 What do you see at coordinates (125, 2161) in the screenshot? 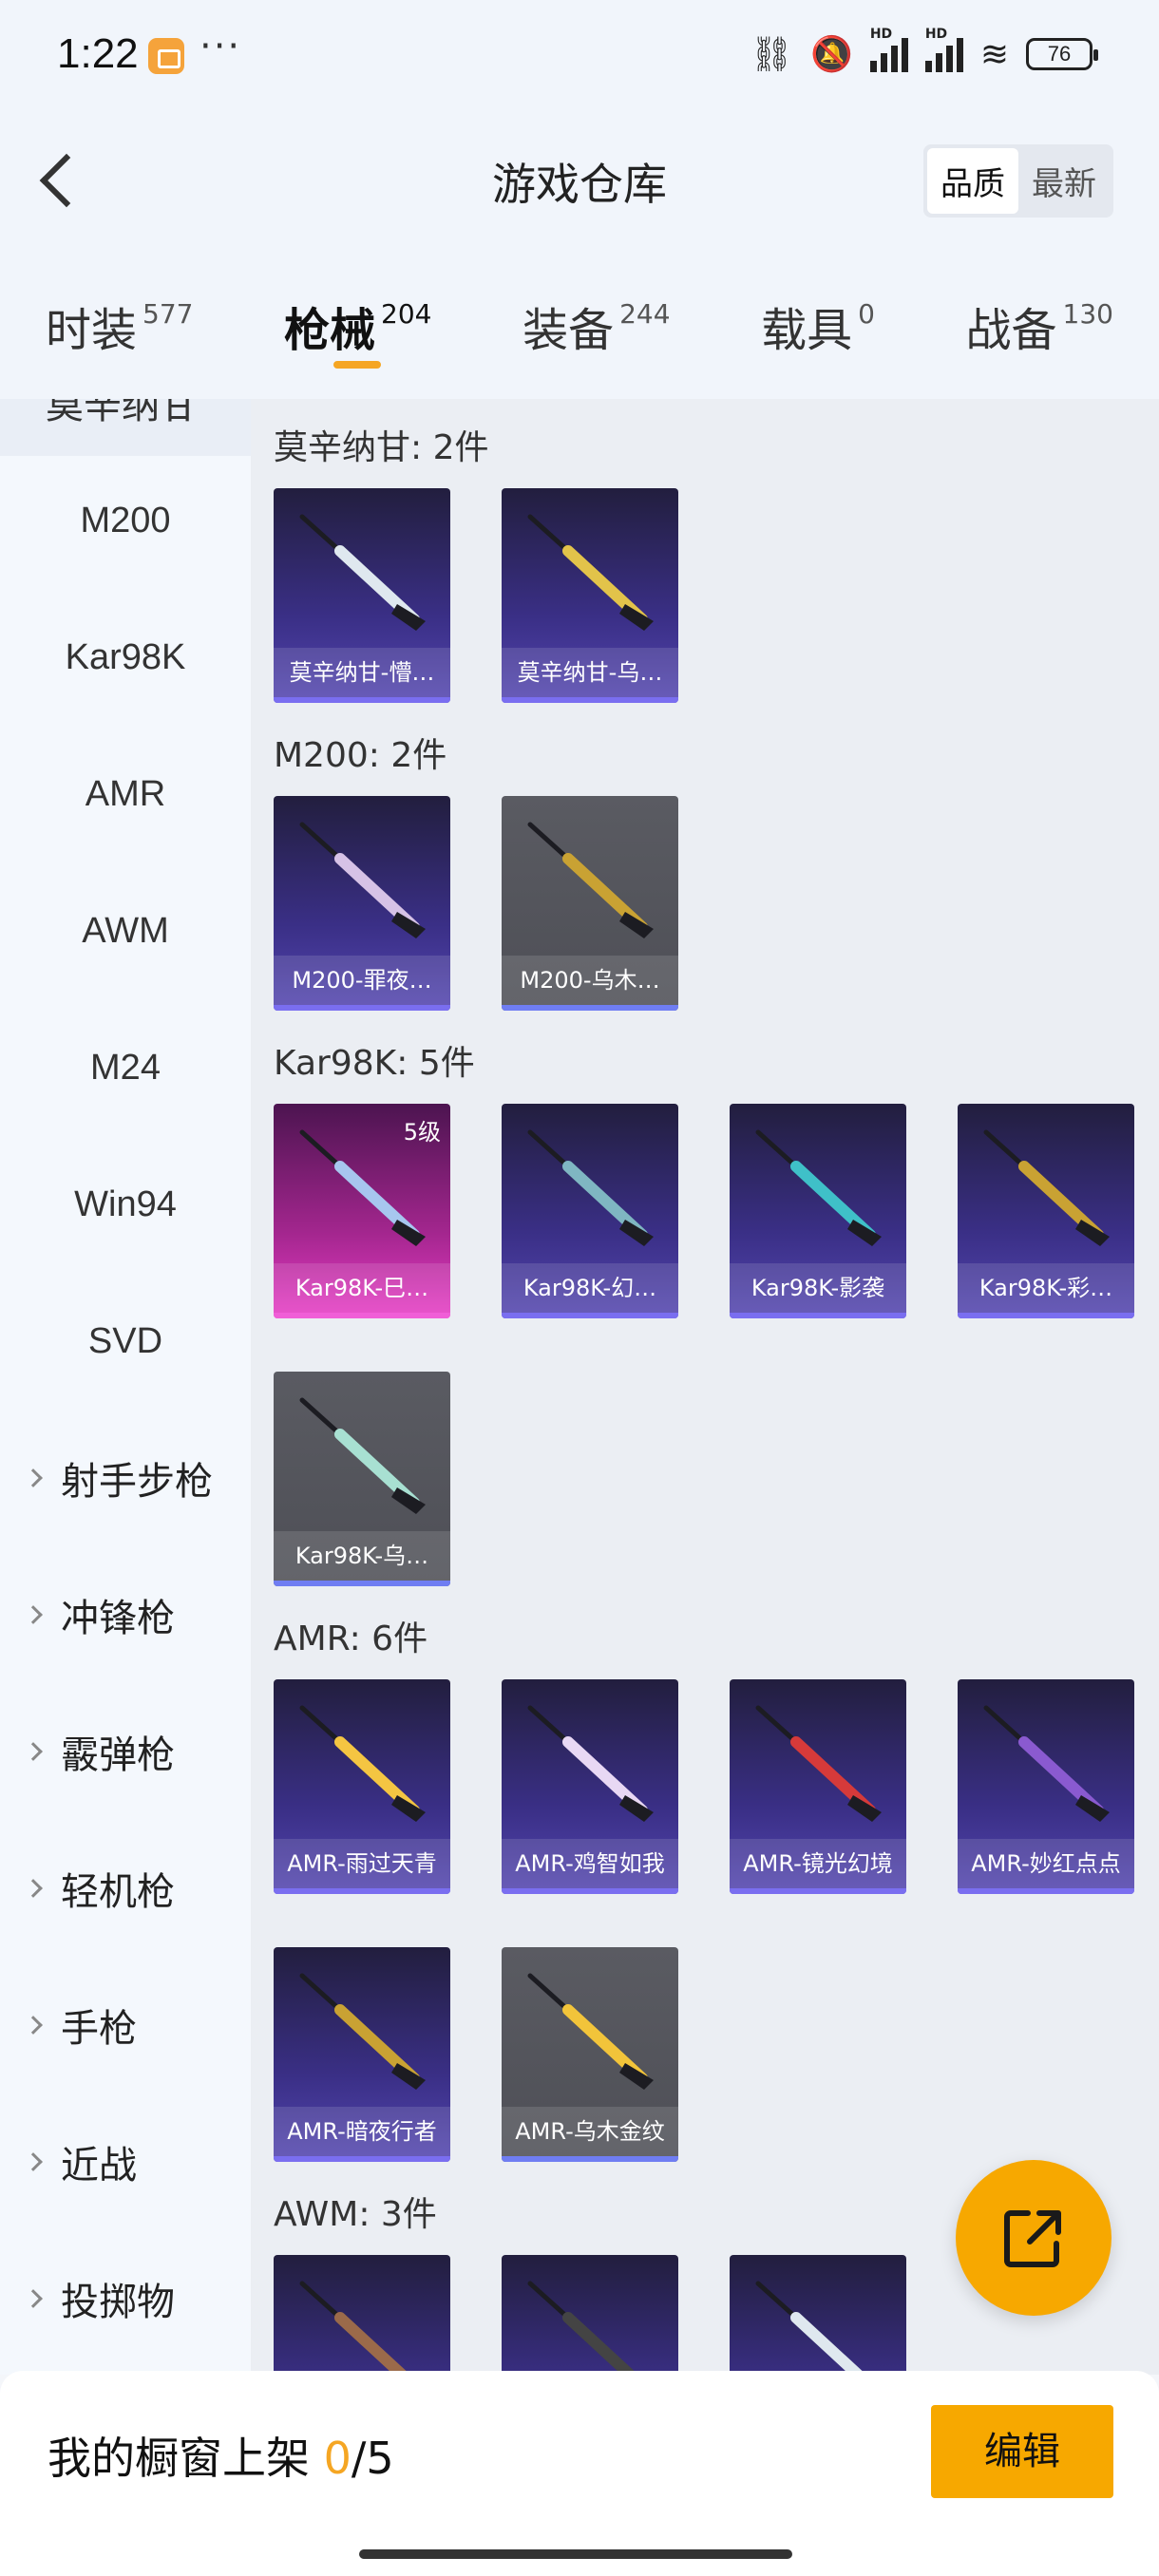
I see `sidebar-category-melee: 近战` at bounding box center [125, 2161].